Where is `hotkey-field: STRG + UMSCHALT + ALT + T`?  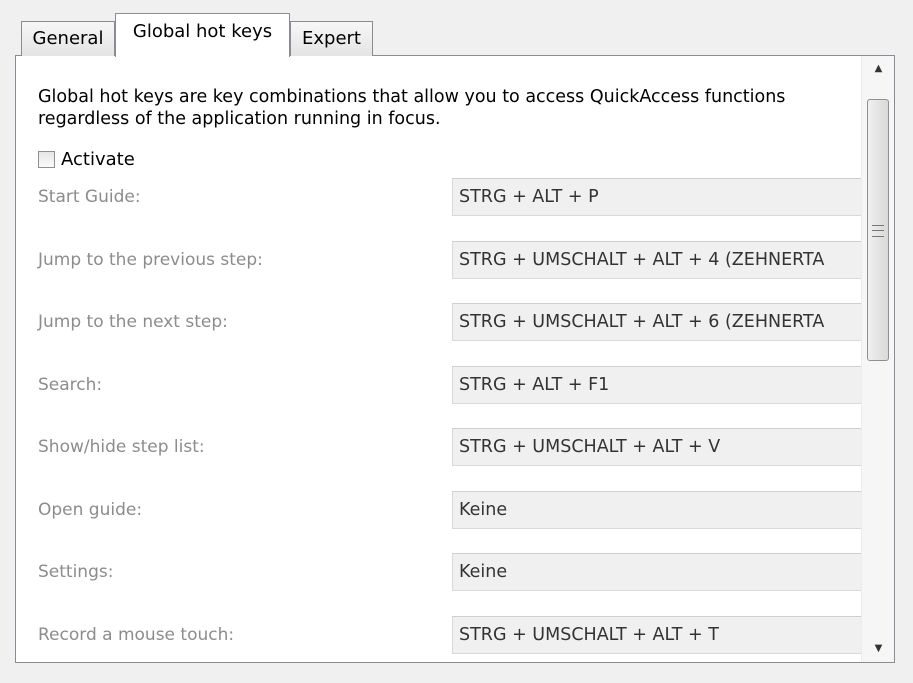
hotkey-field: STRG + UMSCHALT + ALT + T is located at coordinates (656, 635).